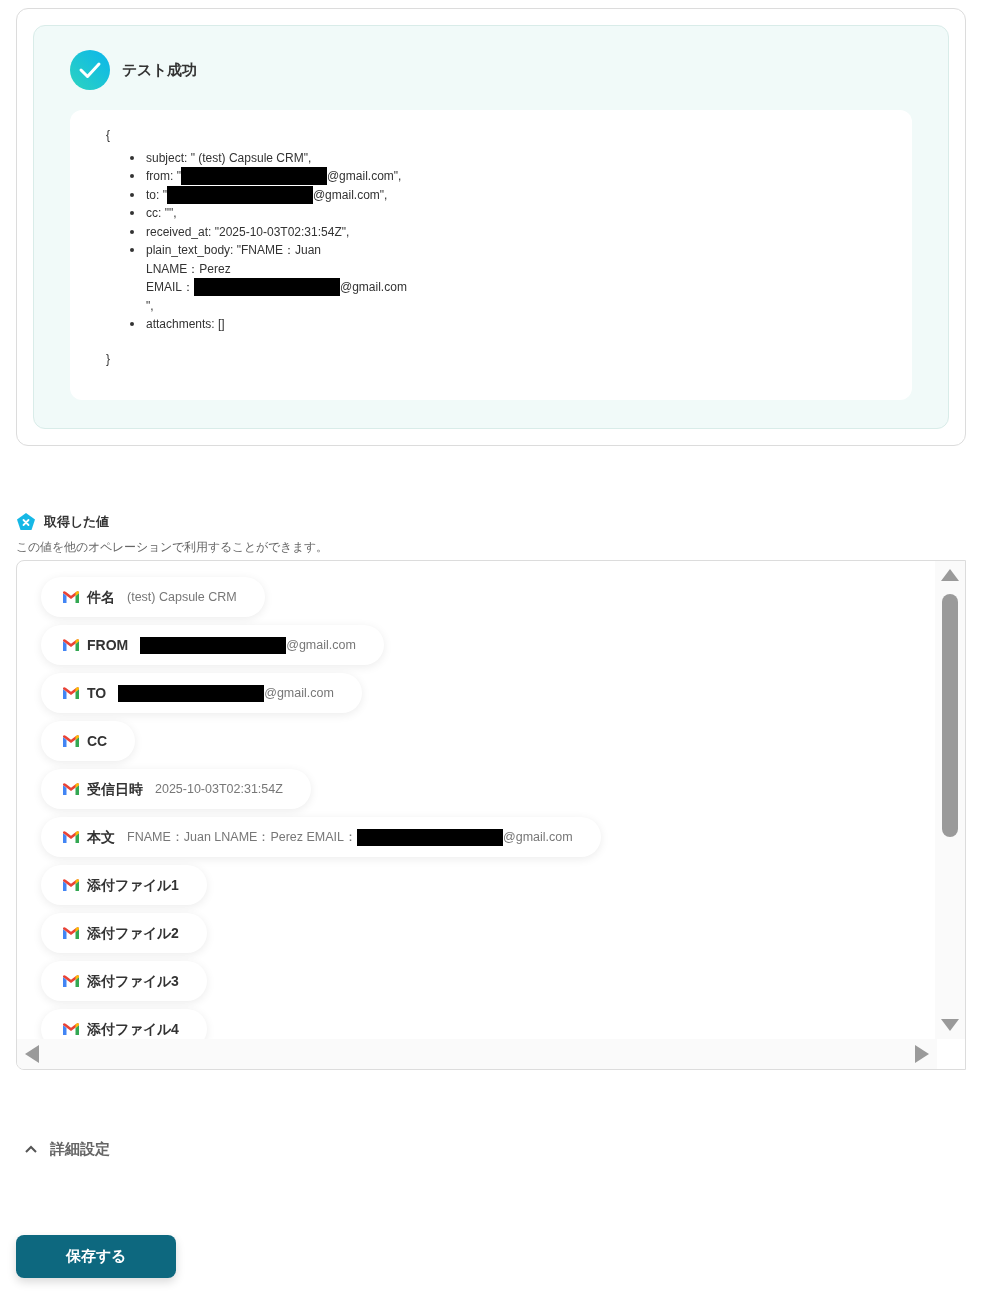 The height and width of the screenshot is (1302, 981). What do you see at coordinates (950, 575) in the screenshot?
I see `scroll-up-icon` at bounding box center [950, 575].